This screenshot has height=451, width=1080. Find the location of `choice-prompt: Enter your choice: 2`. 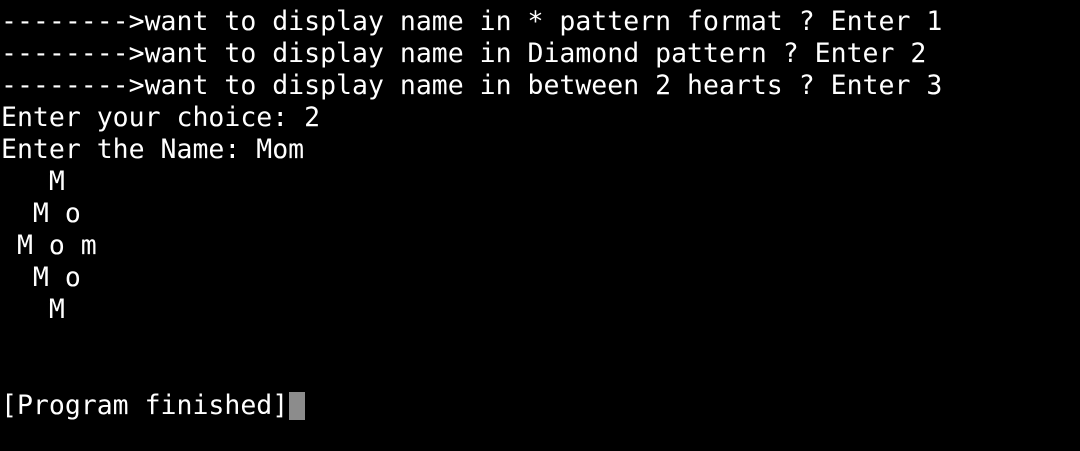

choice-prompt: Enter your choice: 2 is located at coordinates (161, 117).